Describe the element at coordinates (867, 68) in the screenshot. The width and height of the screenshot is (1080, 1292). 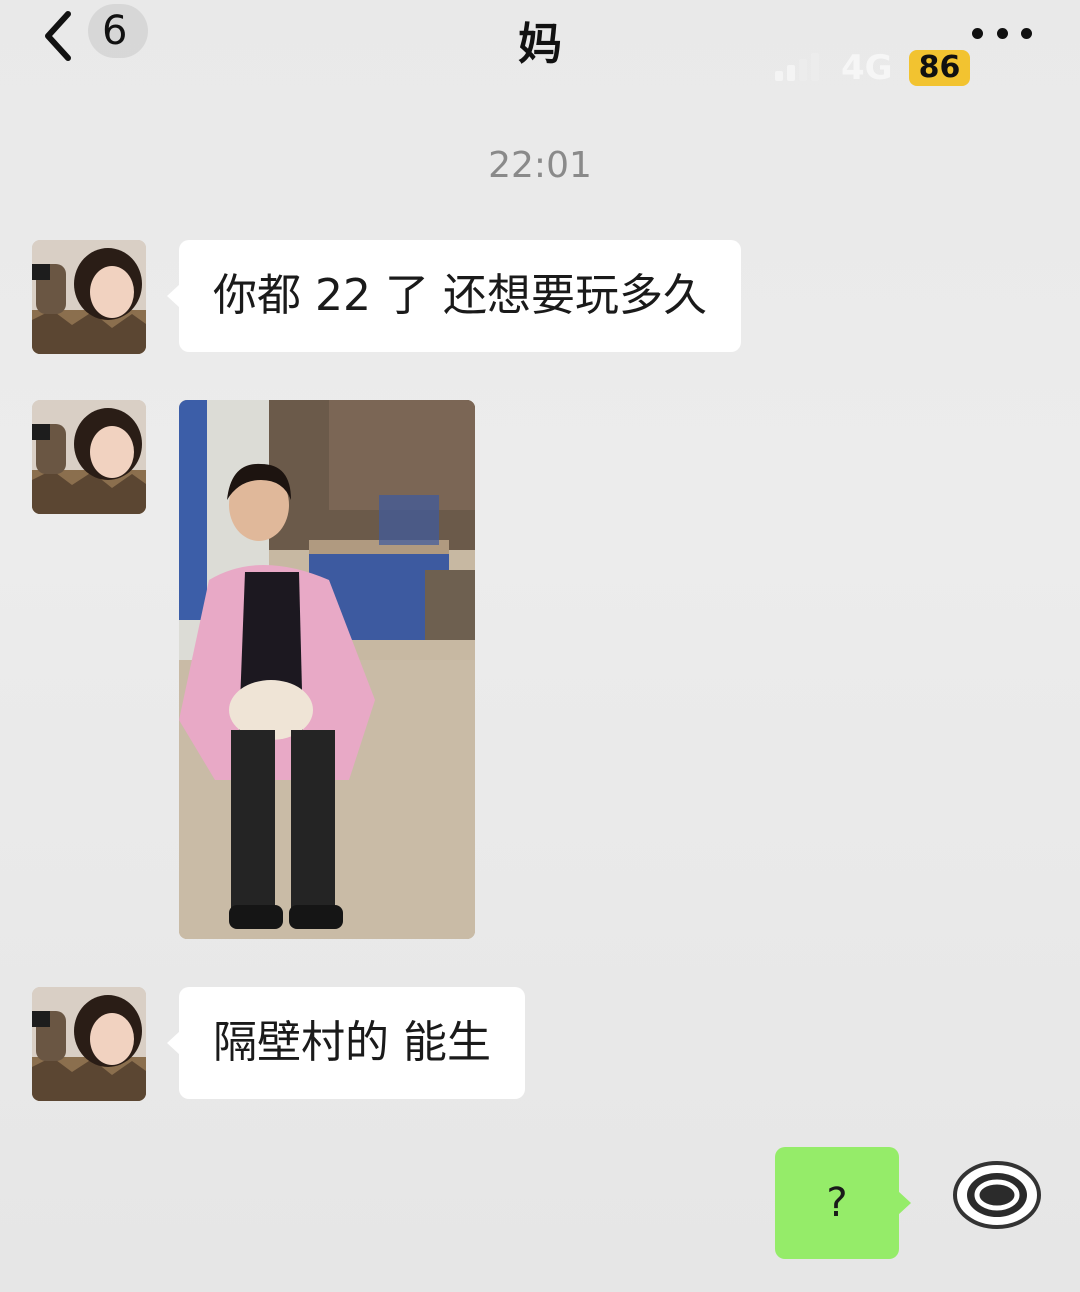
I see `network-type: 4G` at that location.